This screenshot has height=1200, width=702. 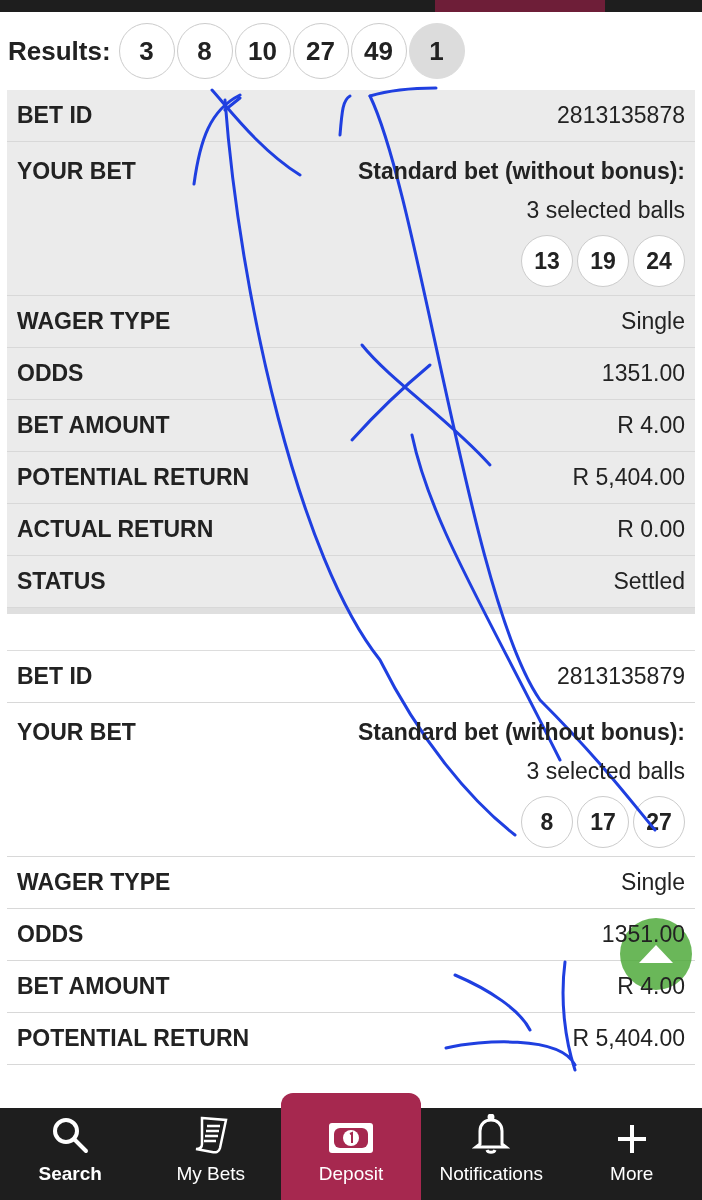 I want to click on nav-tab: Search, so click(x=70, y=1154).